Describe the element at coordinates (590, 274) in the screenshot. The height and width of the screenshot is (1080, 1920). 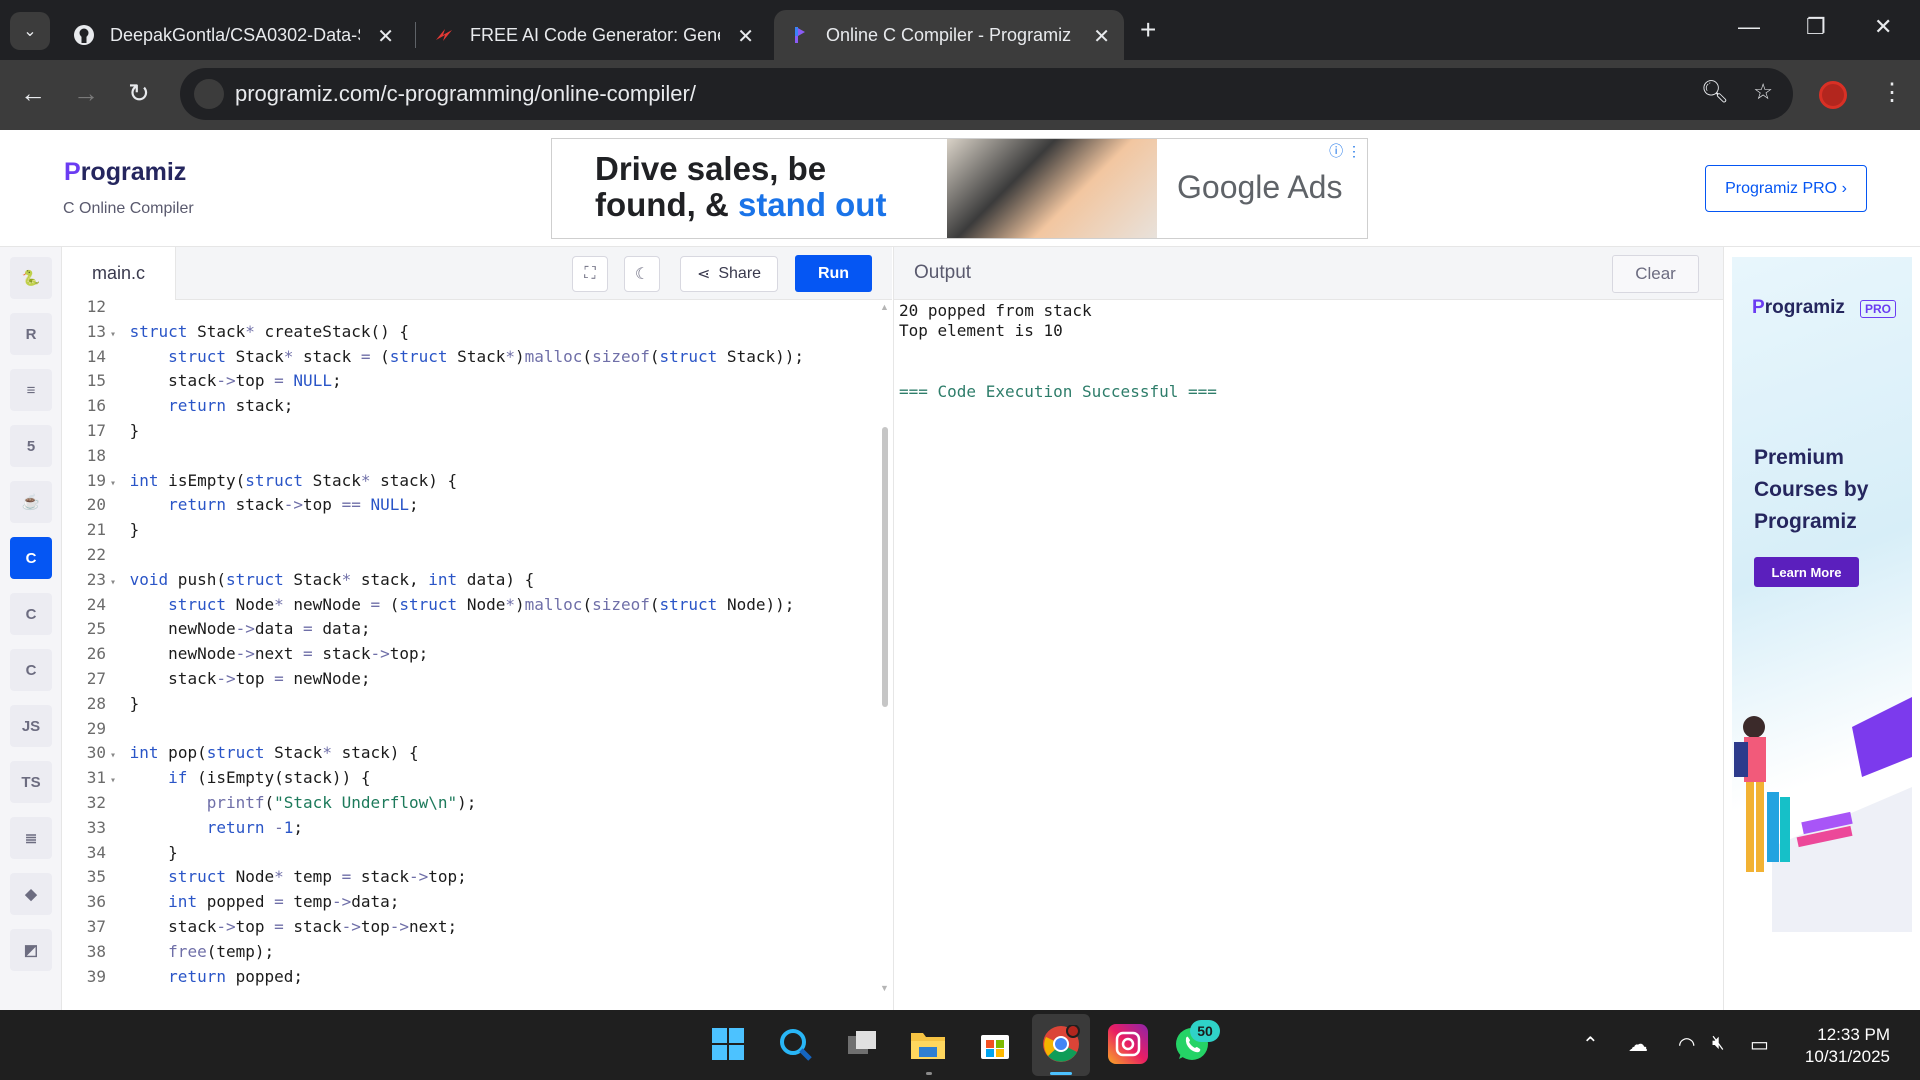
I see `fullscreen-icon: ⛶` at that location.